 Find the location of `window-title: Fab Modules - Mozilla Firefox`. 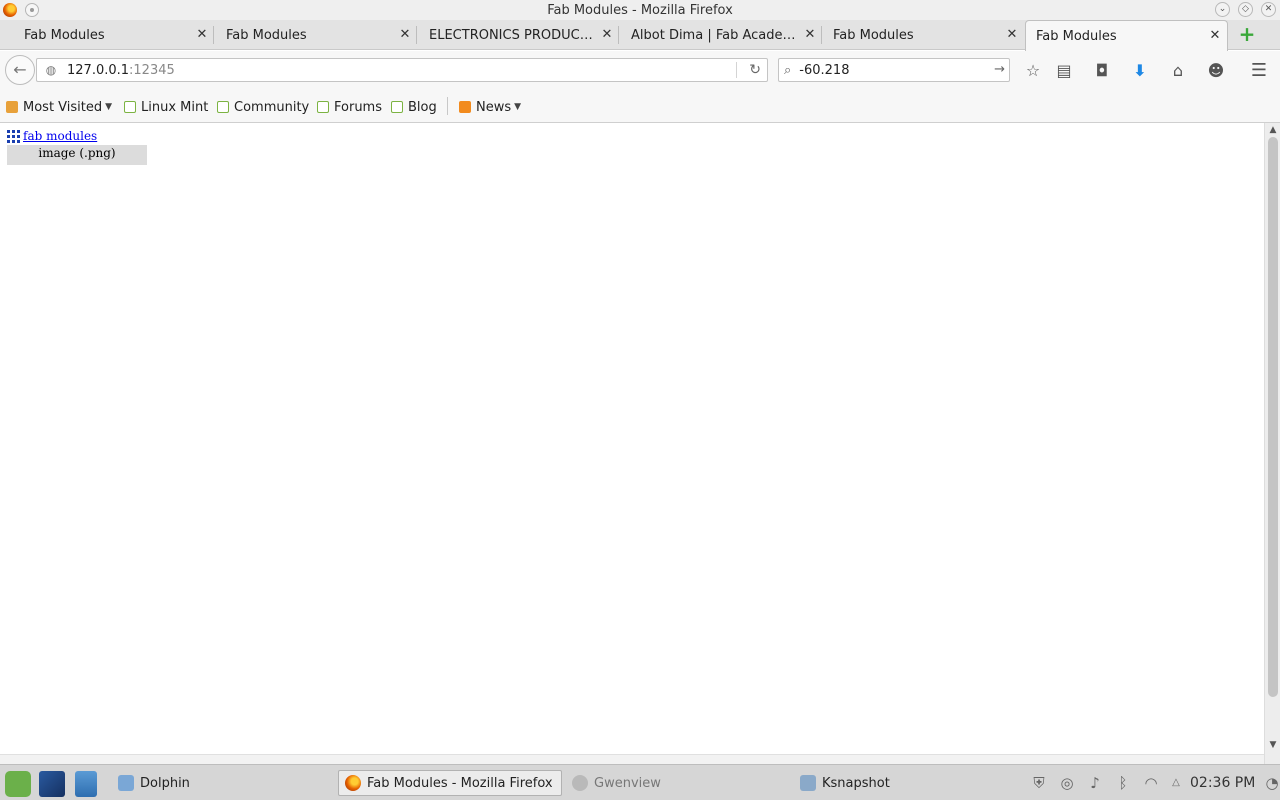

window-title: Fab Modules - Mozilla Firefox is located at coordinates (640, 10).